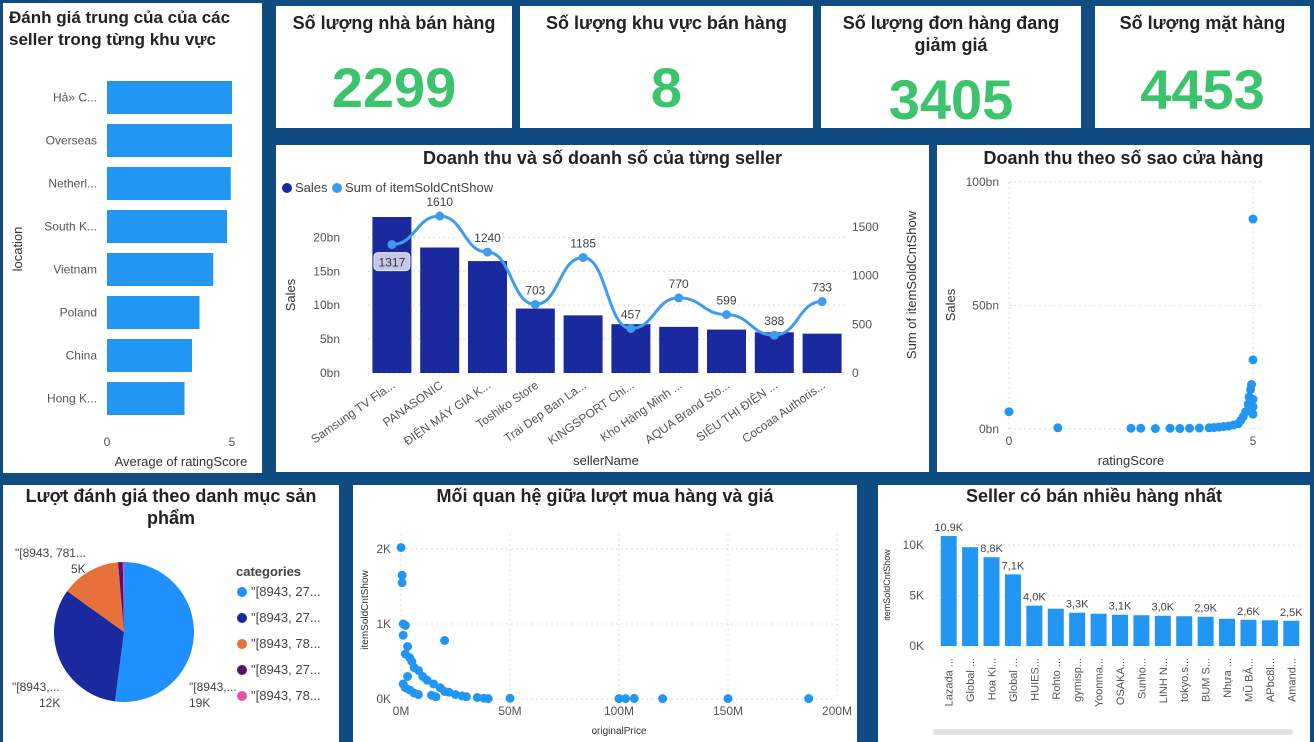  I want to click on y-tick-label: 20bn, so click(326, 237).